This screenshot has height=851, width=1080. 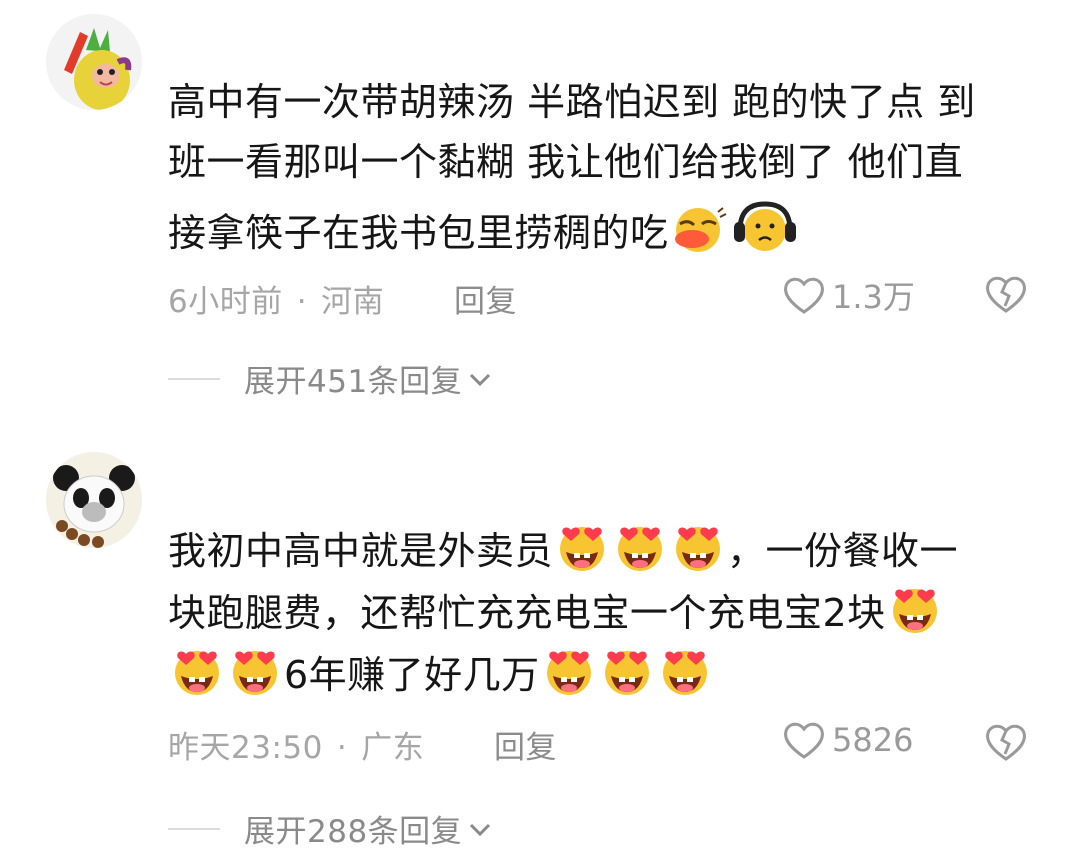 I want to click on comment-text-line-with-emojis: 6年赚了好几万, so click(x=441, y=675).